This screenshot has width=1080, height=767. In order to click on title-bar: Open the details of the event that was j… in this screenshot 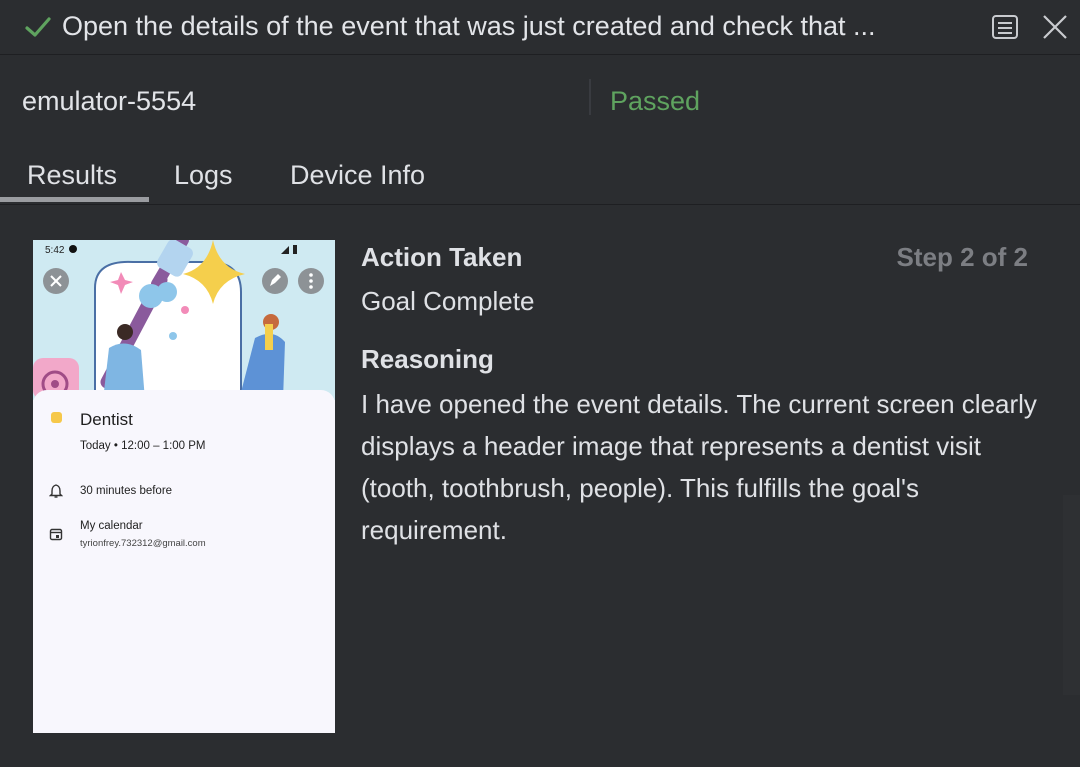, I will do `click(540, 27)`.